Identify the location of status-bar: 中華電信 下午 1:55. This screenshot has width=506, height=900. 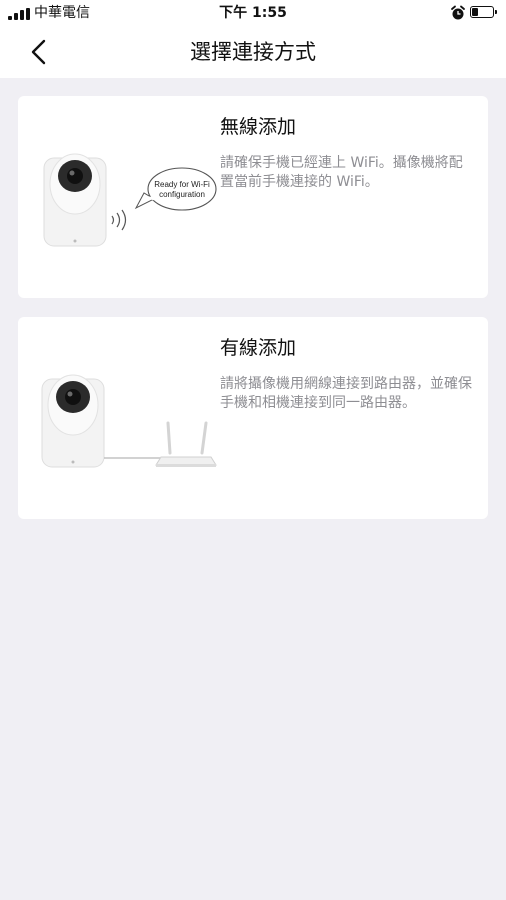
(253, 13).